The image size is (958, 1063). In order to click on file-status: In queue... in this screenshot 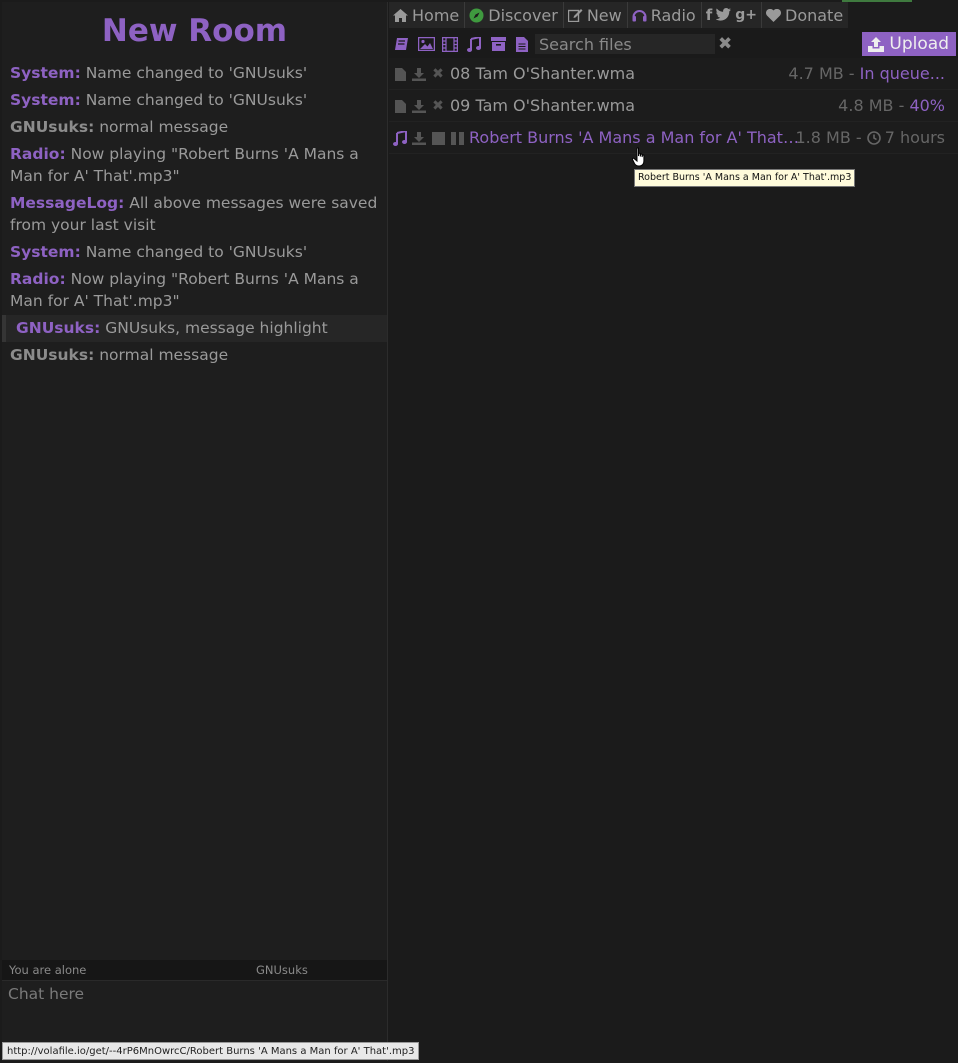, I will do `click(902, 73)`.